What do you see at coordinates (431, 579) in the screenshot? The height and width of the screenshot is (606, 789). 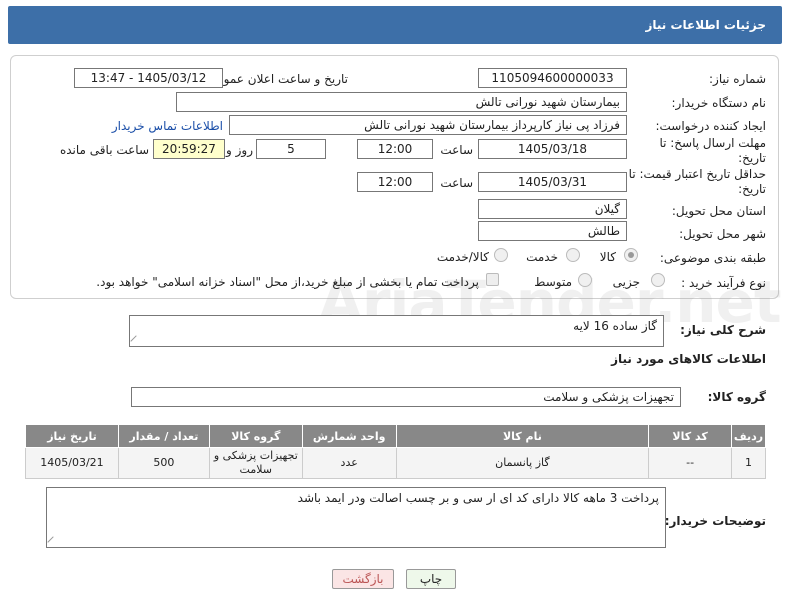 I see `print-button: چاپ` at bounding box center [431, 579].